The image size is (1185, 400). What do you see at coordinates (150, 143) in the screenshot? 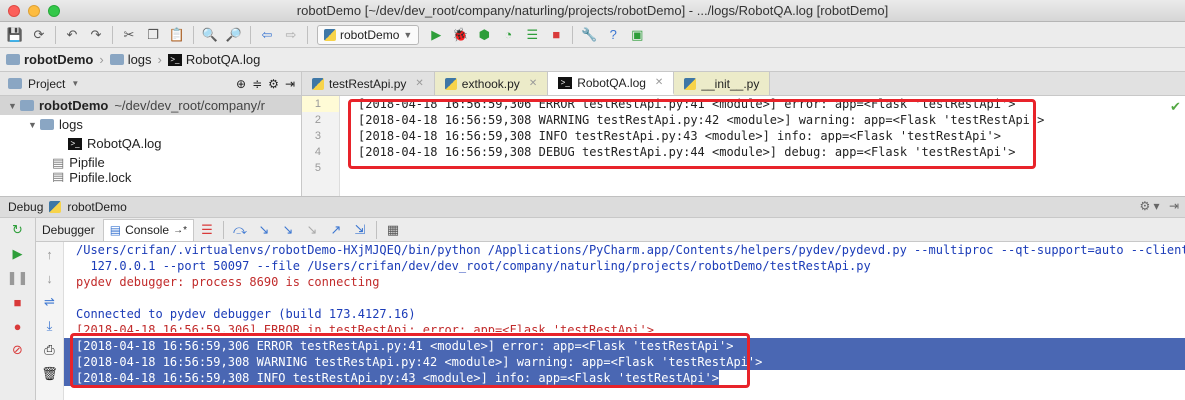
I see `tree-item-robotqa-log: >_ RobotQA.log` at bounding box center [150, 143].